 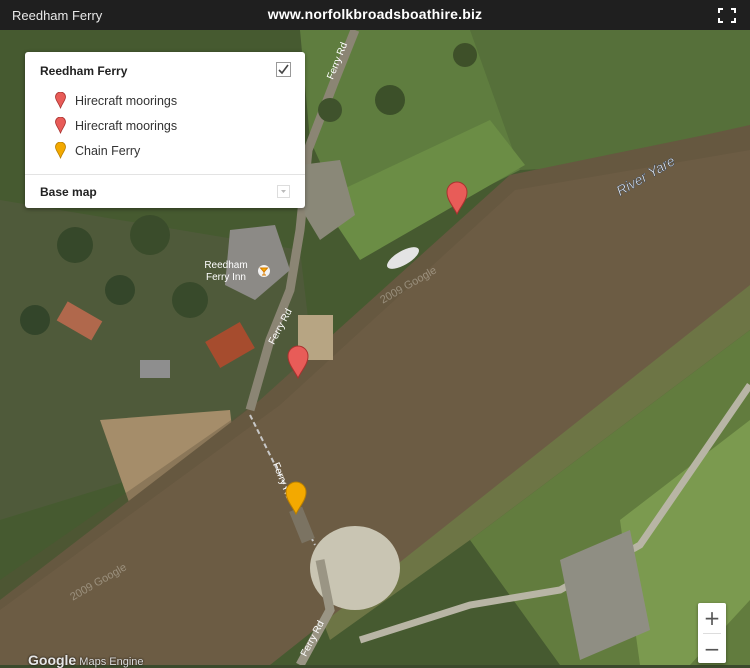 What do you see at coordinates (264, 271) in the screenshot?
I see `pub-icon` at bounding box center [264, 271].